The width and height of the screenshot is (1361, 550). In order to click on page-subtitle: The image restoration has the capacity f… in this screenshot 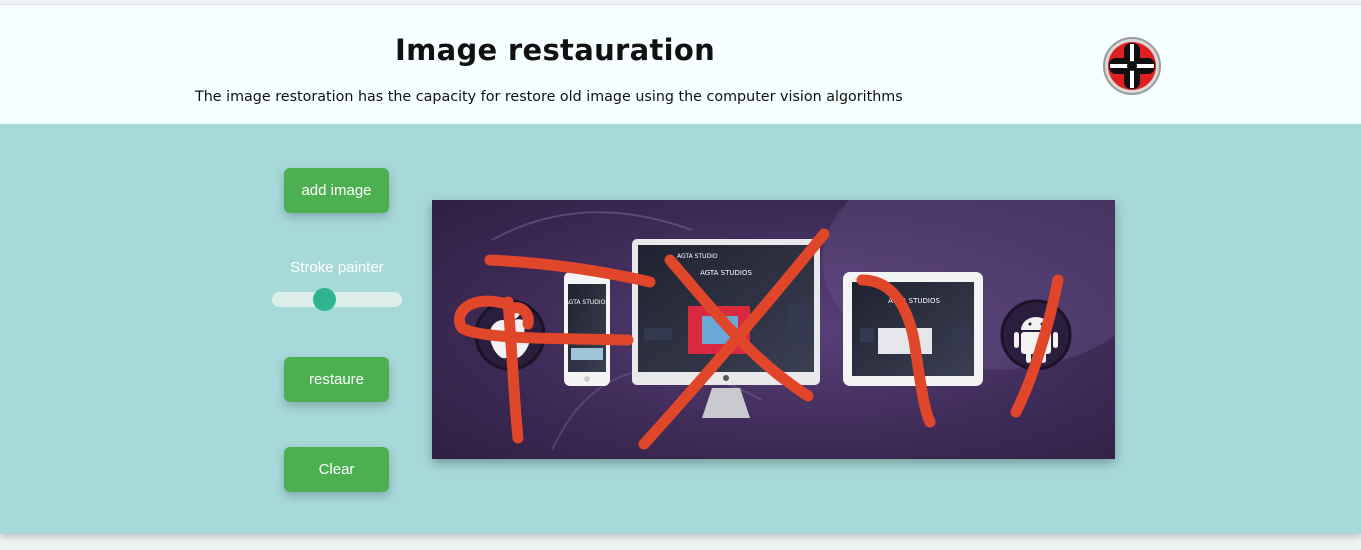, I will do `click(549, 97)`.